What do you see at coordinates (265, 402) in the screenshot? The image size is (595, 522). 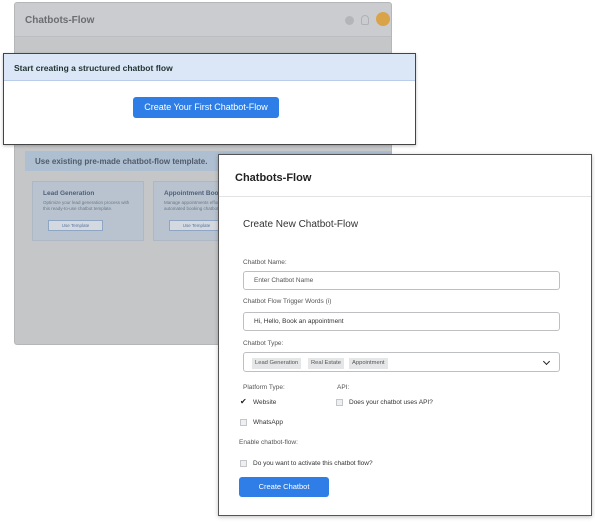 I see `website-option-label: Website` at bounding box center [265, 402].